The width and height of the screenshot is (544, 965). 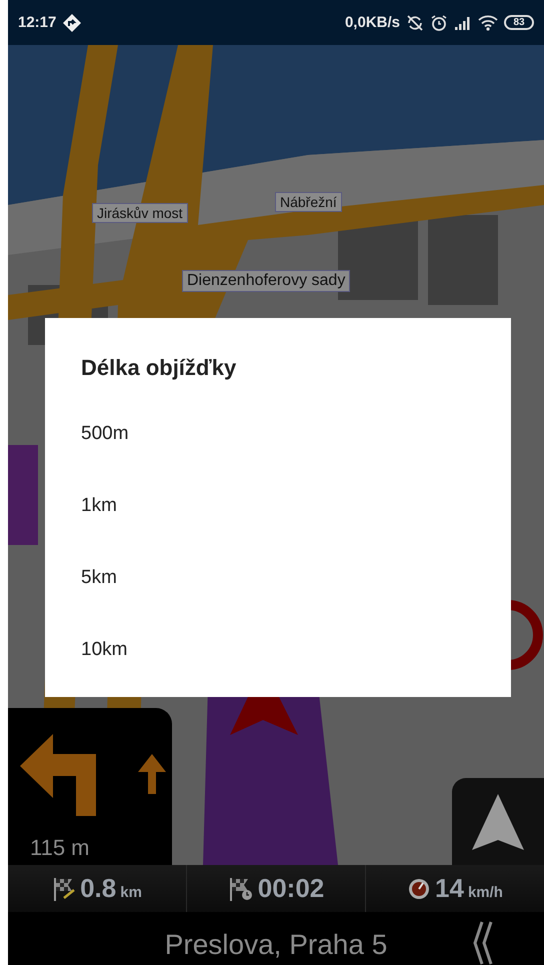 What do you see at coordinates (488, 22) in the screenshot?
I see `wifi-icon` at bounding box center [488, 22].